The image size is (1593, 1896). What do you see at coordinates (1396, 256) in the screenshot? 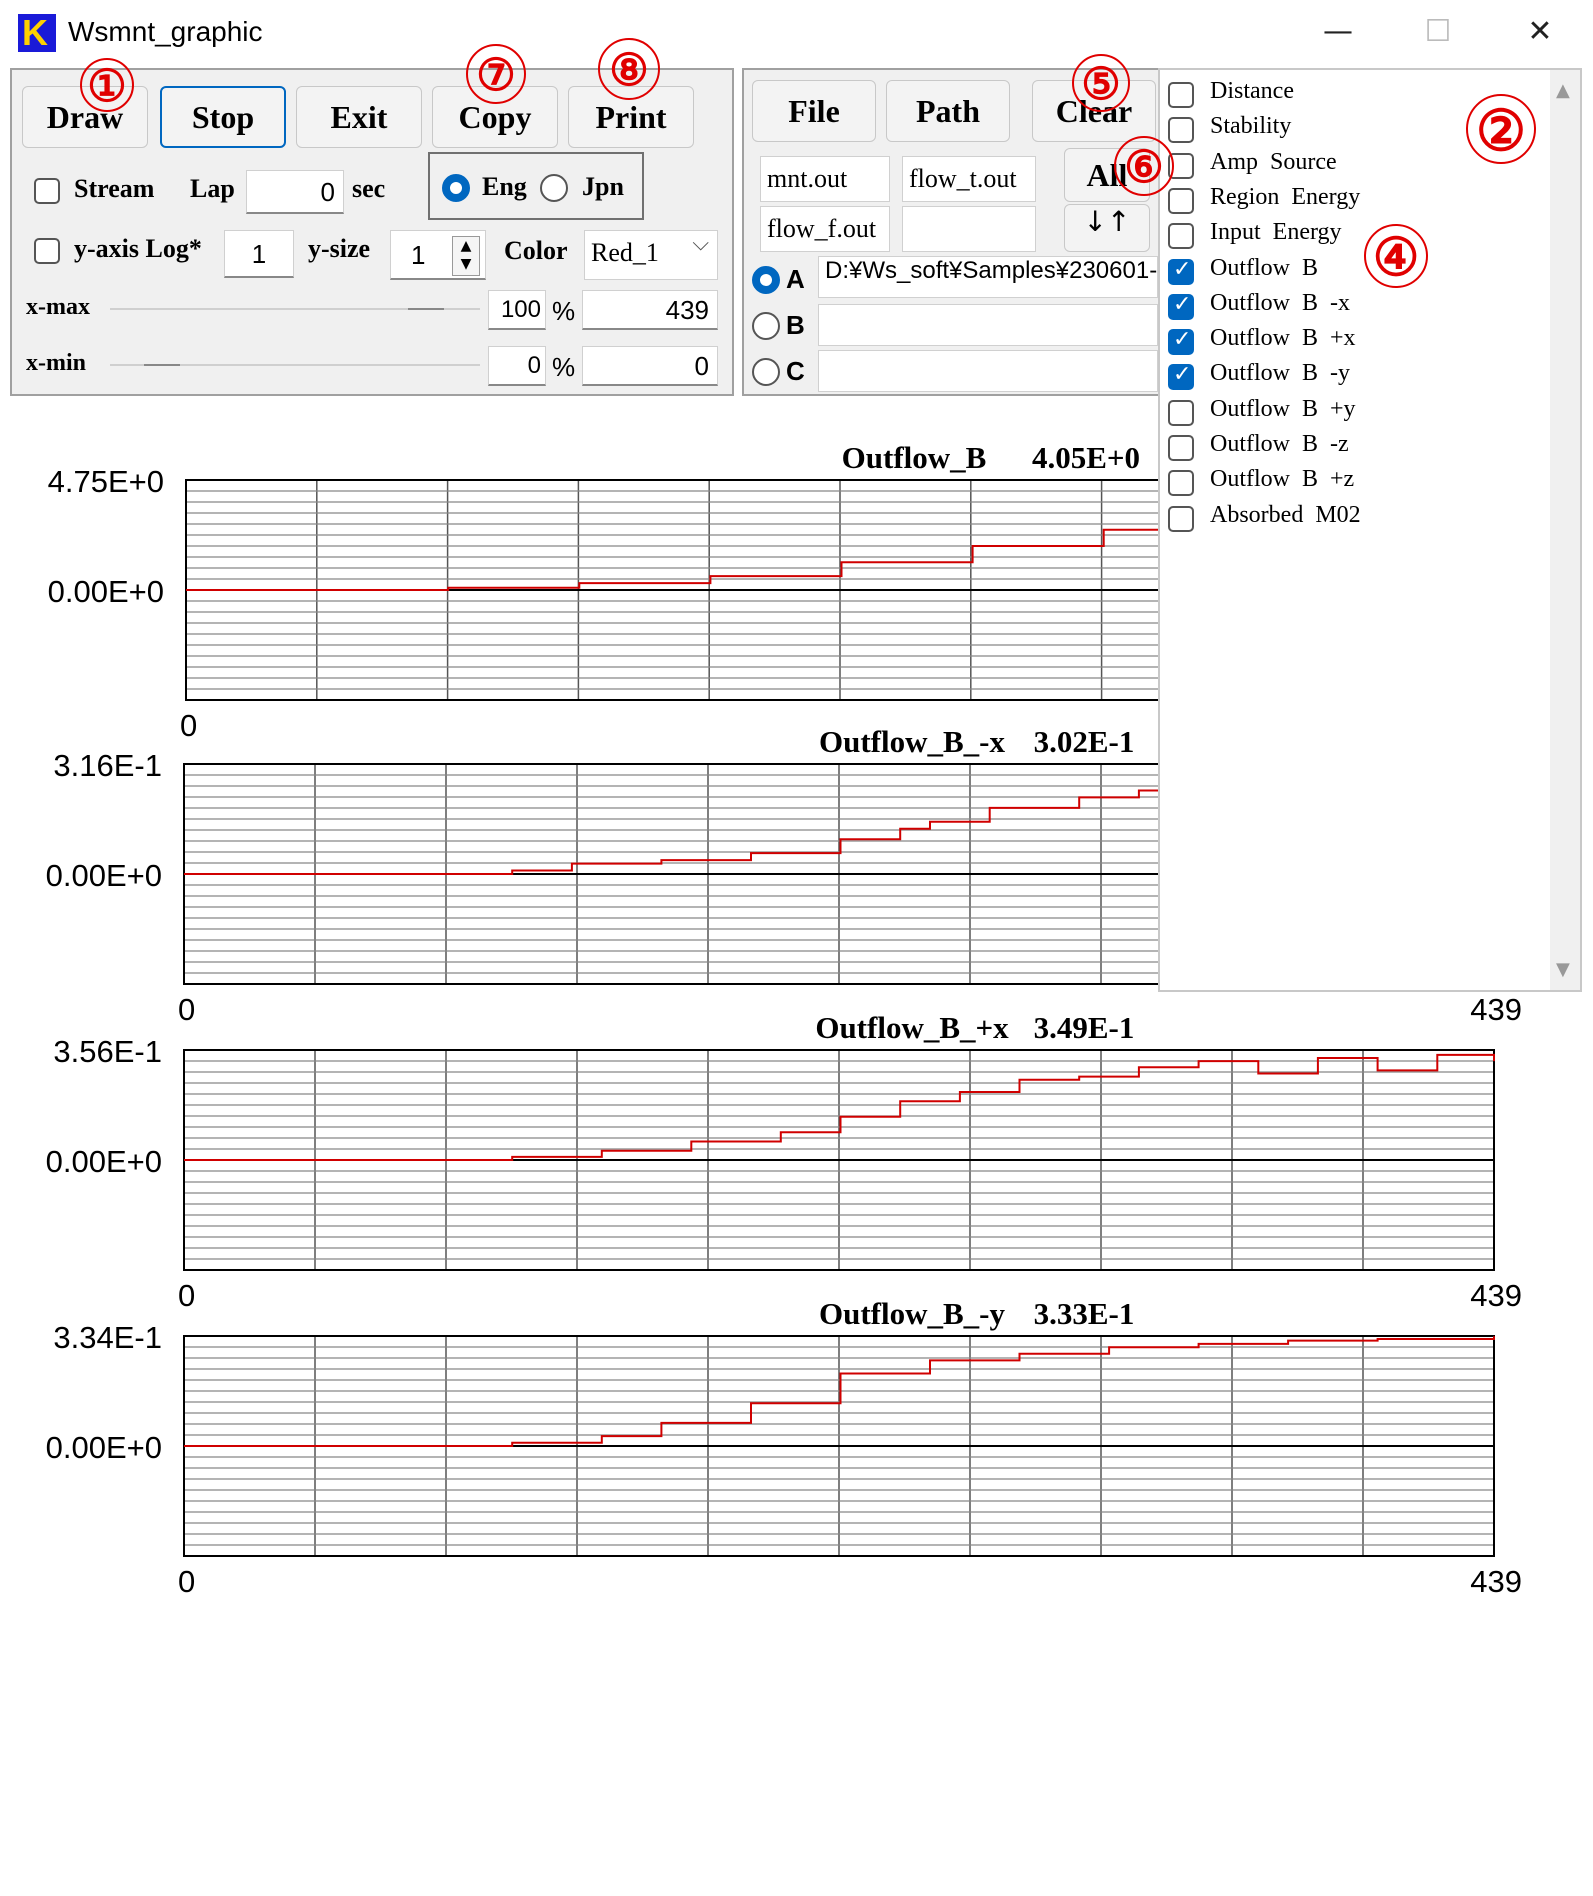
I see `badge-4: ④` at bounding box center [1396, 256].